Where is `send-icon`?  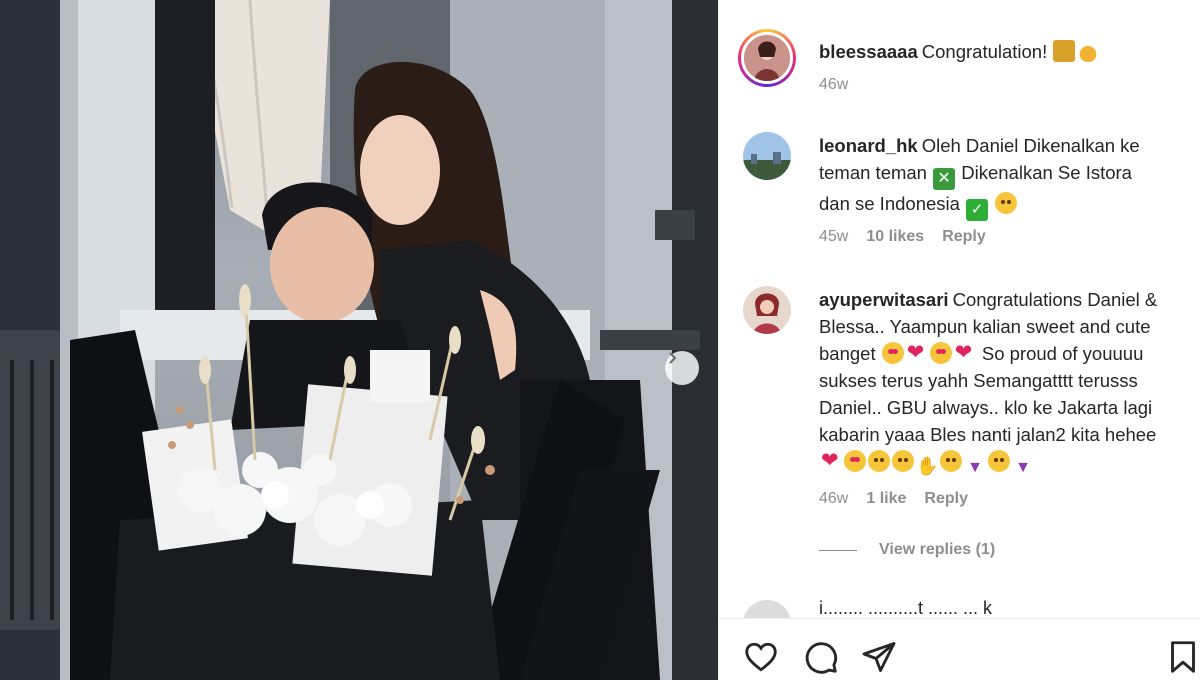
send-icon is located at coordinates (879, 657).